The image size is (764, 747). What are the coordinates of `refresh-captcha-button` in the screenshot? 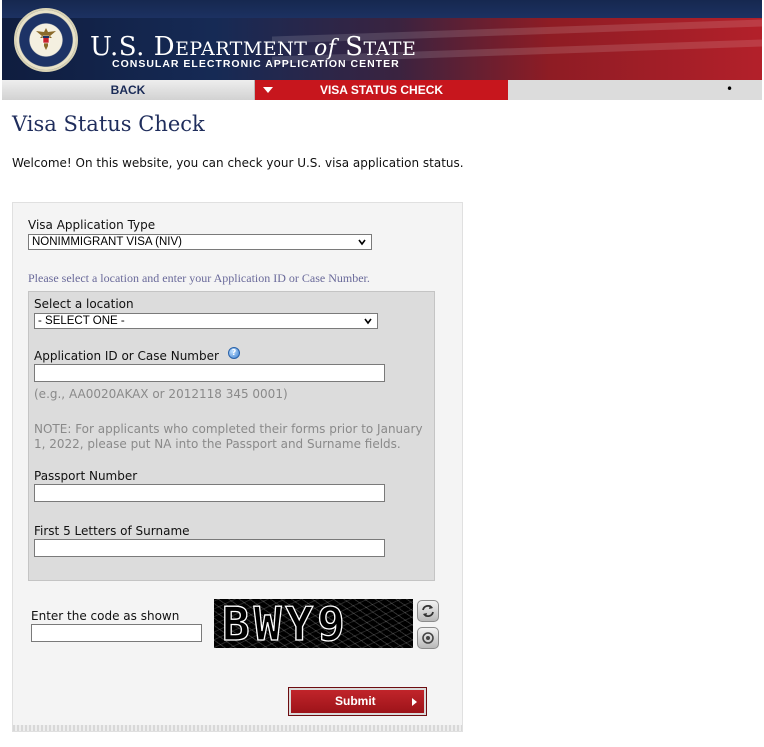 It's located at (428, 611).